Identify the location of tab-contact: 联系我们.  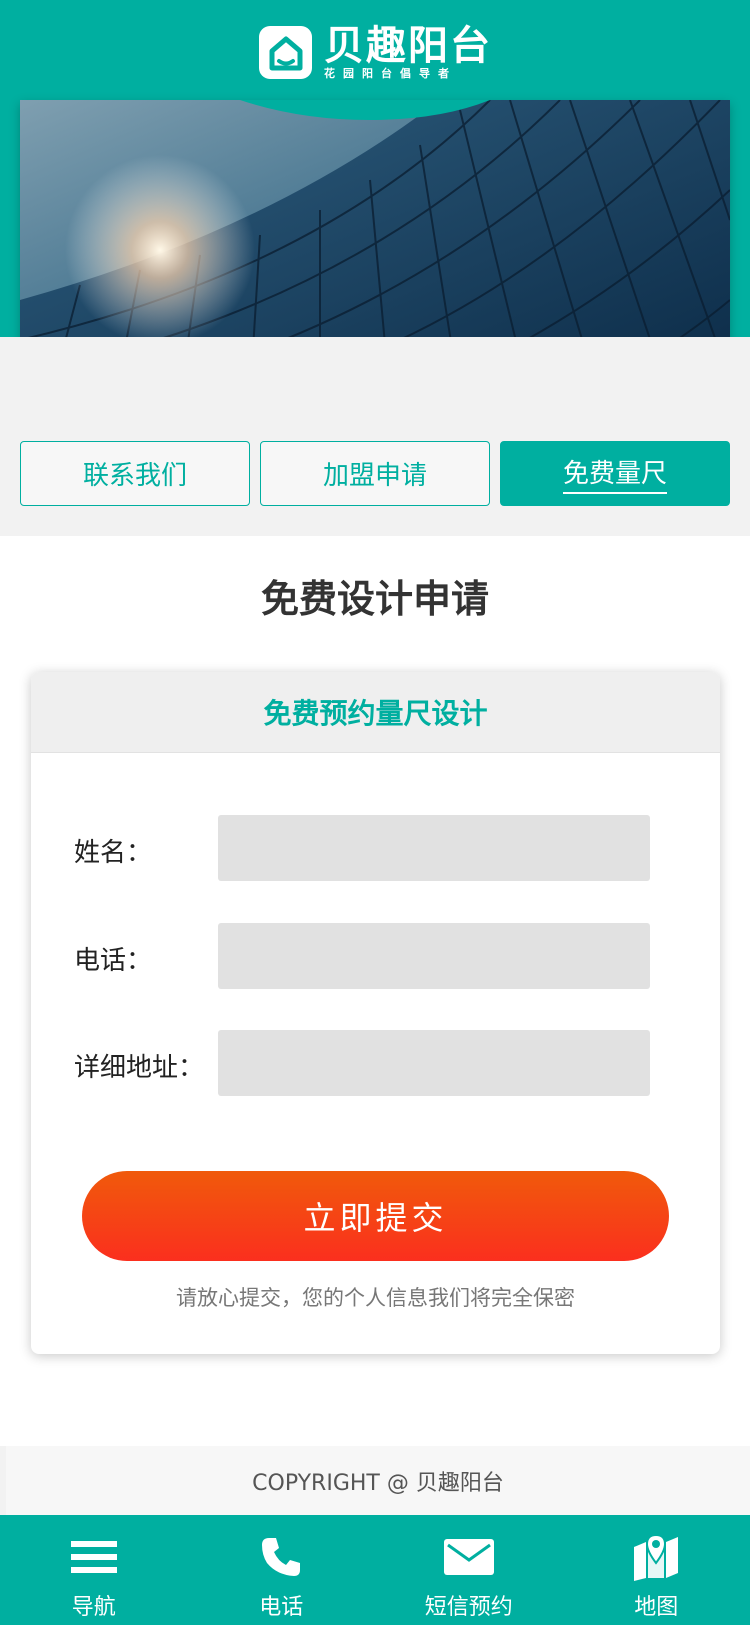
(135, 473).